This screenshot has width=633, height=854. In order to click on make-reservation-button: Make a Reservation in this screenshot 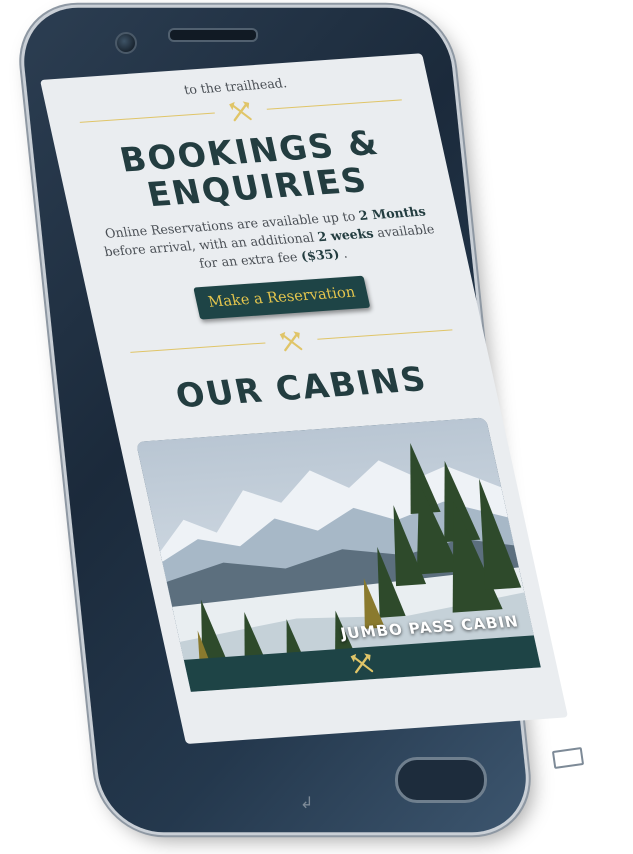, I will do `click(282, 297)`.